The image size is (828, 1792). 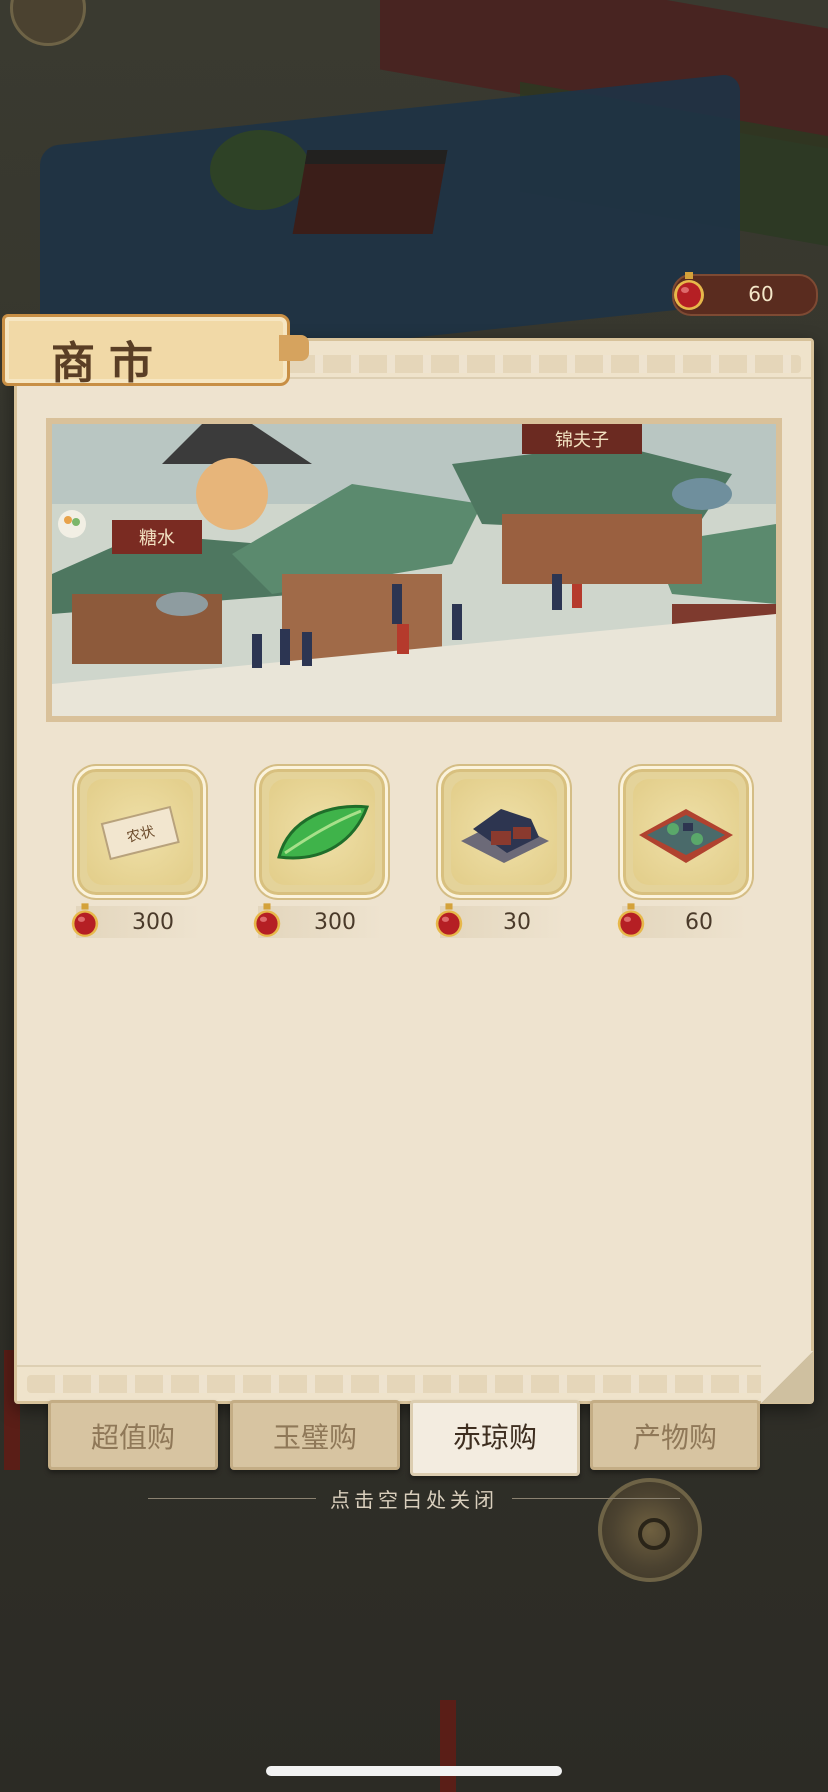 What do you see at coordinates (761, 294) in the screenshot?
I see `currency-value: 60` at bounding box center [761, 294].